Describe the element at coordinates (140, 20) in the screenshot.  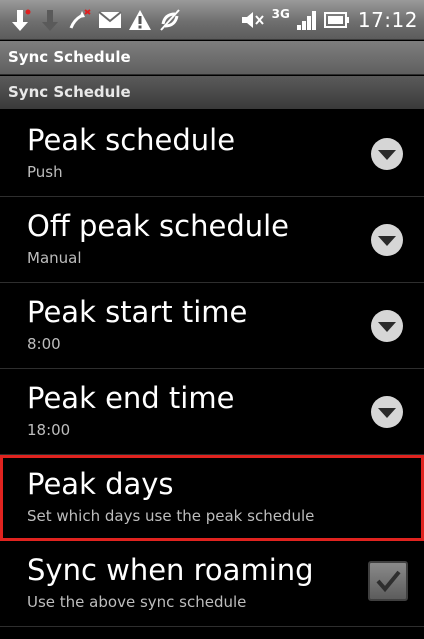
I see `warning-icon` at that location.